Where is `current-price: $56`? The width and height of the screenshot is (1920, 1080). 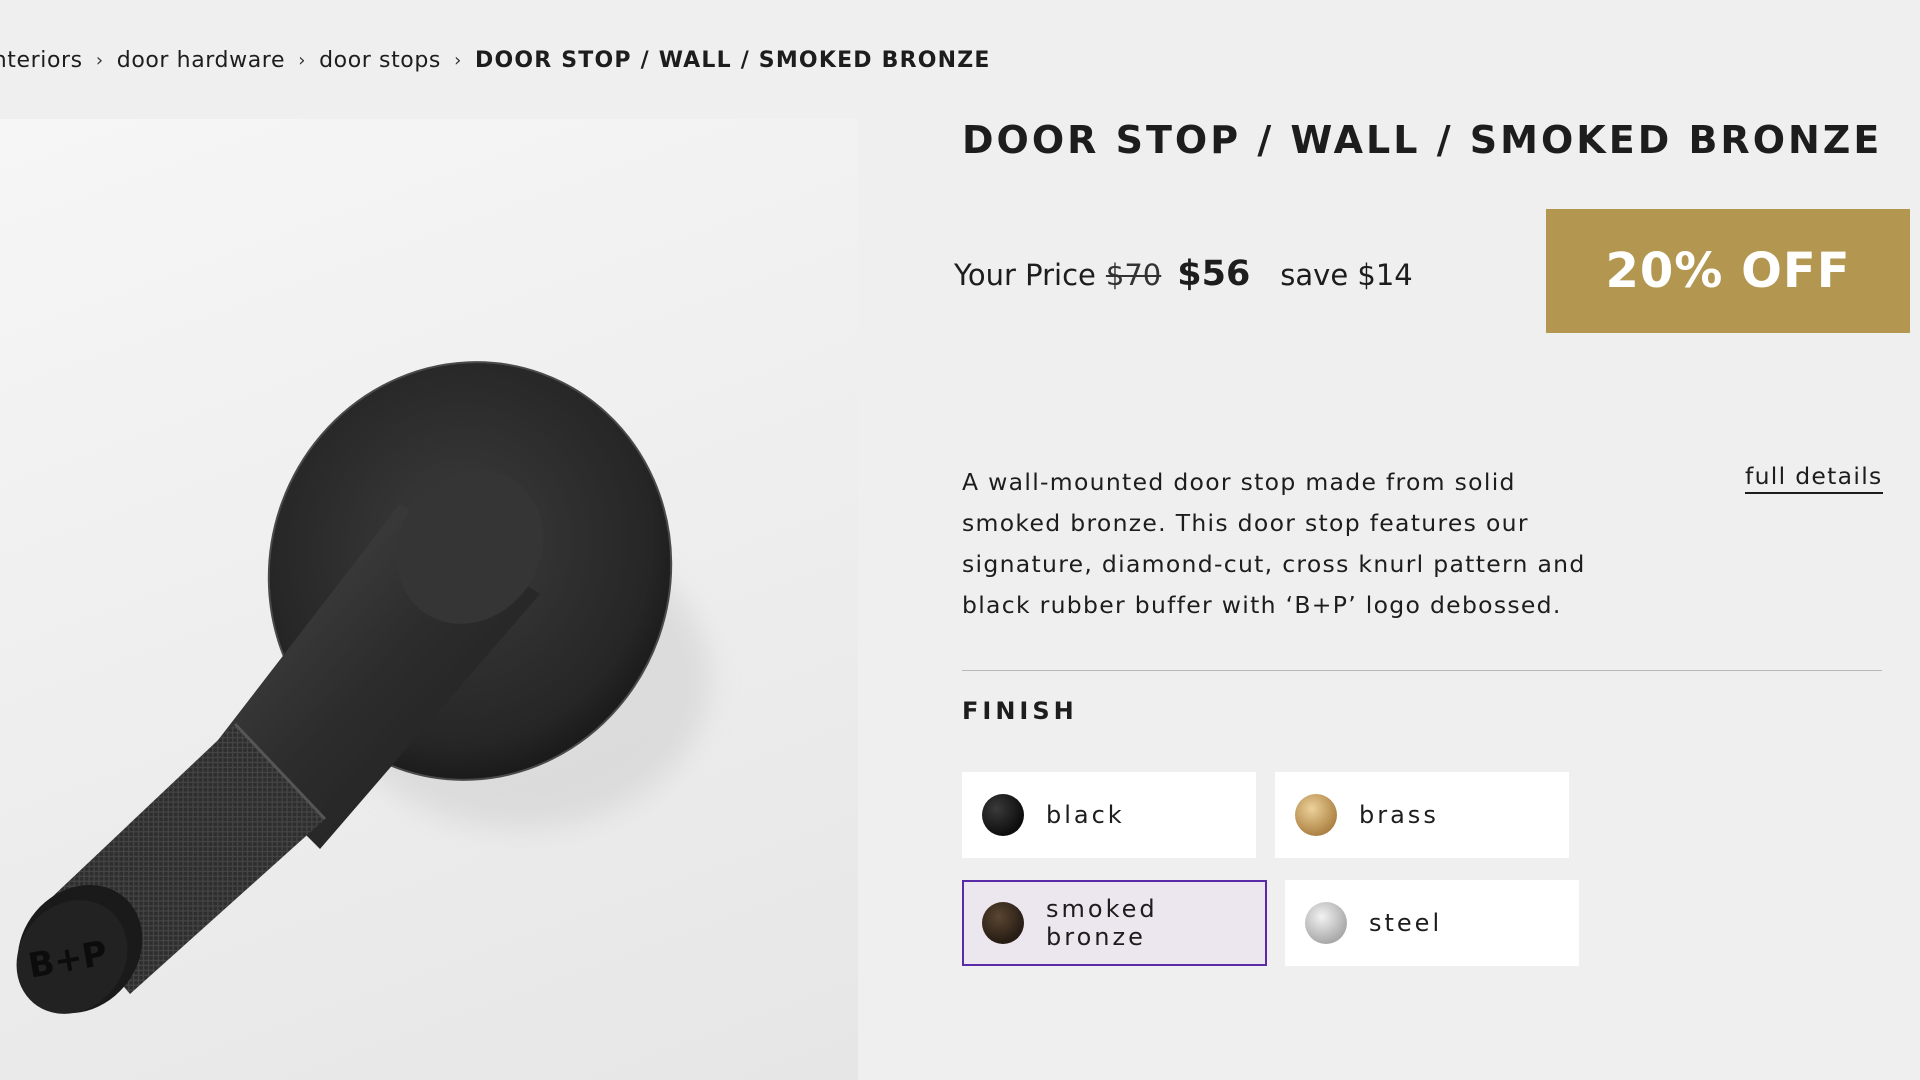 current-price: $56 is located at coordinates (1214, 274).